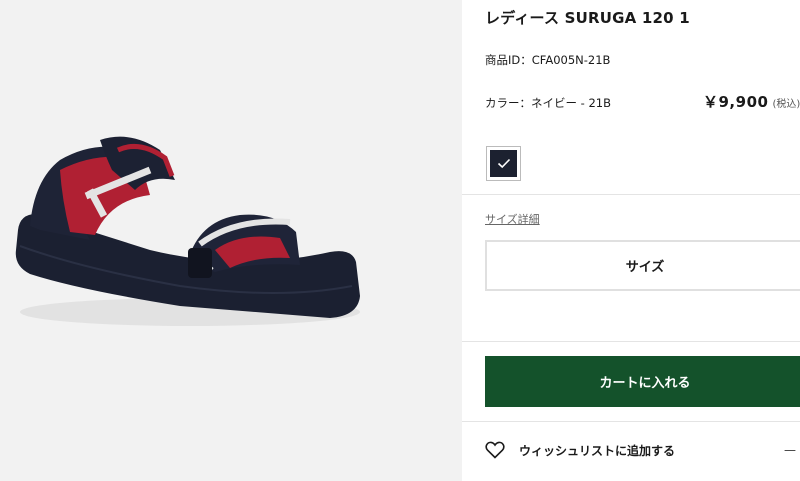 The height and width of the screenshot is (481, 800). I want to click on check-icon, so click(503, 163).